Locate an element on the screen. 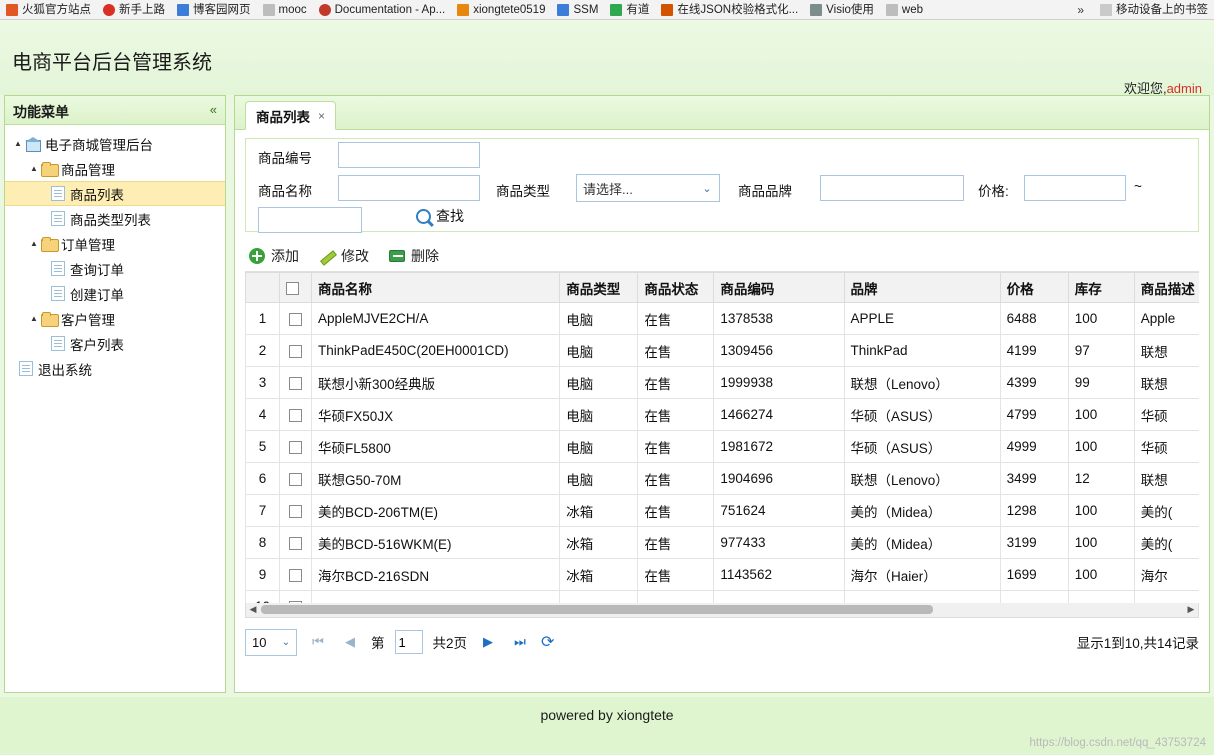 This screenshot has height=755, width=1214. bookmark-overflow-chevron-icon: » is located at coordinates (1080, 10).